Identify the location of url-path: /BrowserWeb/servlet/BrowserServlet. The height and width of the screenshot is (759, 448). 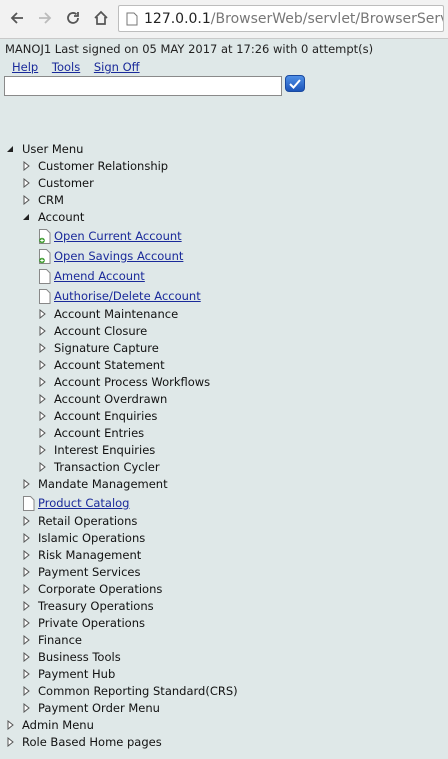
(327, 18).